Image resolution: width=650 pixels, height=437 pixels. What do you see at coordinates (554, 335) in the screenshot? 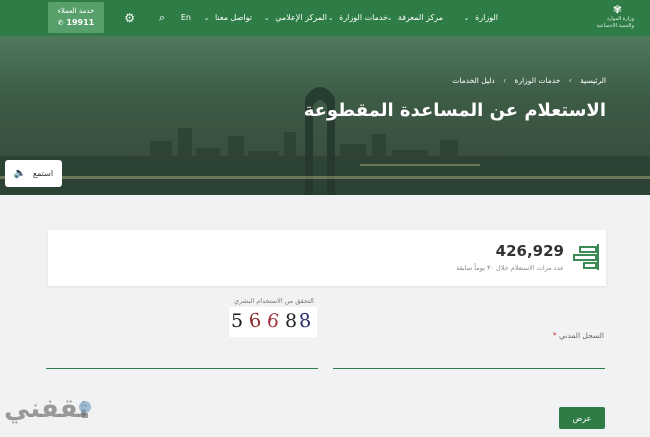
I see `required-marker: *` at bounding box center [554, 335].